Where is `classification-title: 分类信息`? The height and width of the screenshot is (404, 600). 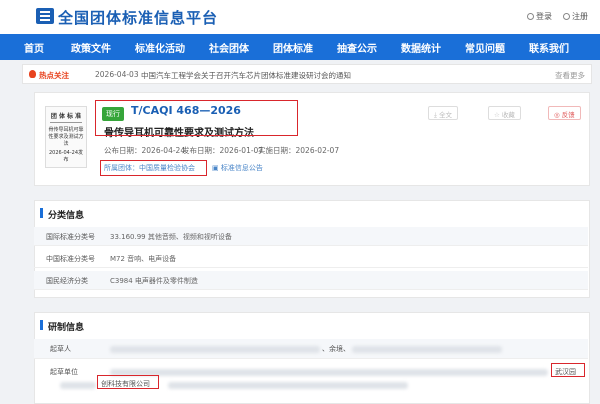 classification-title: 分类信息 is located at coordinates (66, 216).